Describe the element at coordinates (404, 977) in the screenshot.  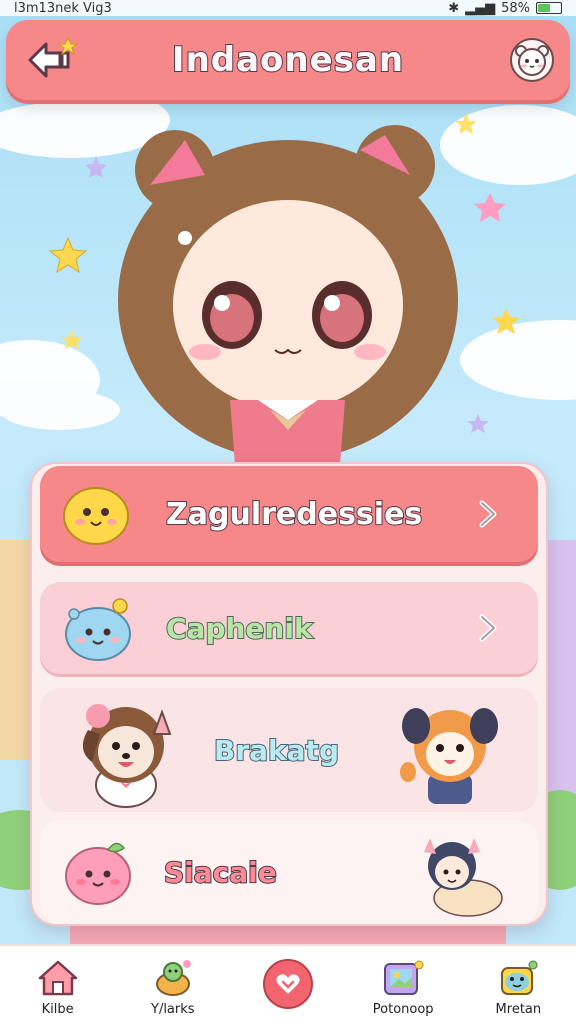
I see `photo-icon` at that location.